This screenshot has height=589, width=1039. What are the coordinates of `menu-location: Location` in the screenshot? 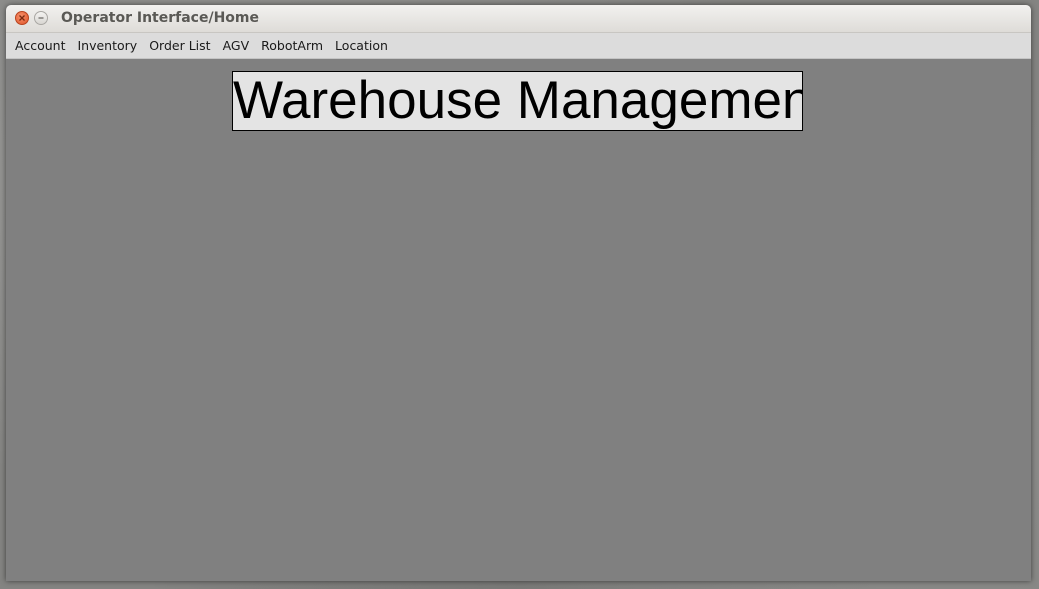 It's located at (361, 46).